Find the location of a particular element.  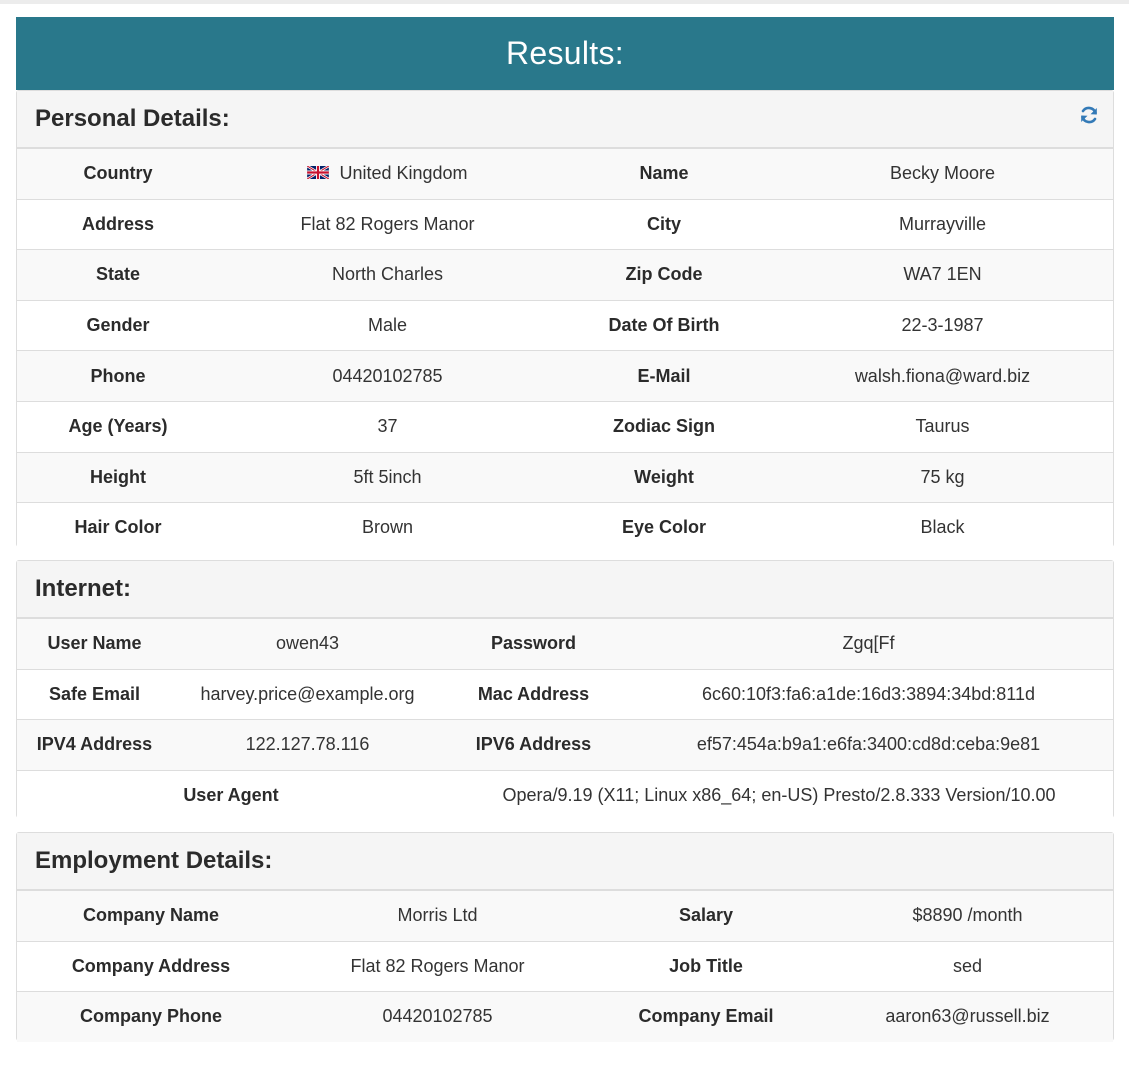

address-value: Flat 82 Rogers Manor is located at coordinates (387, 224).